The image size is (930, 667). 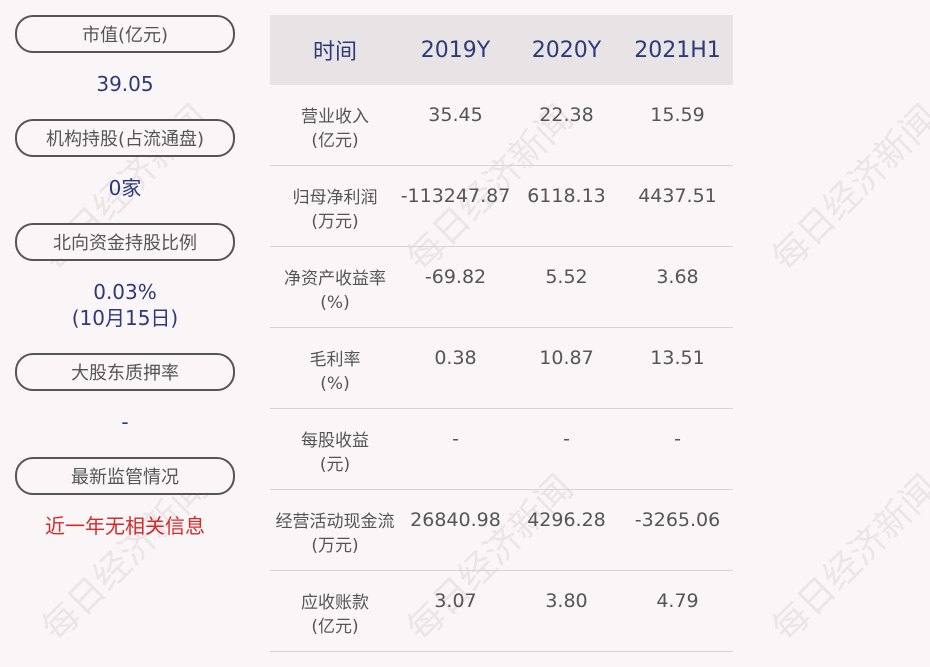 I want to click on northbound-ratio-date: (10月15日), so click(x=125, y=318).